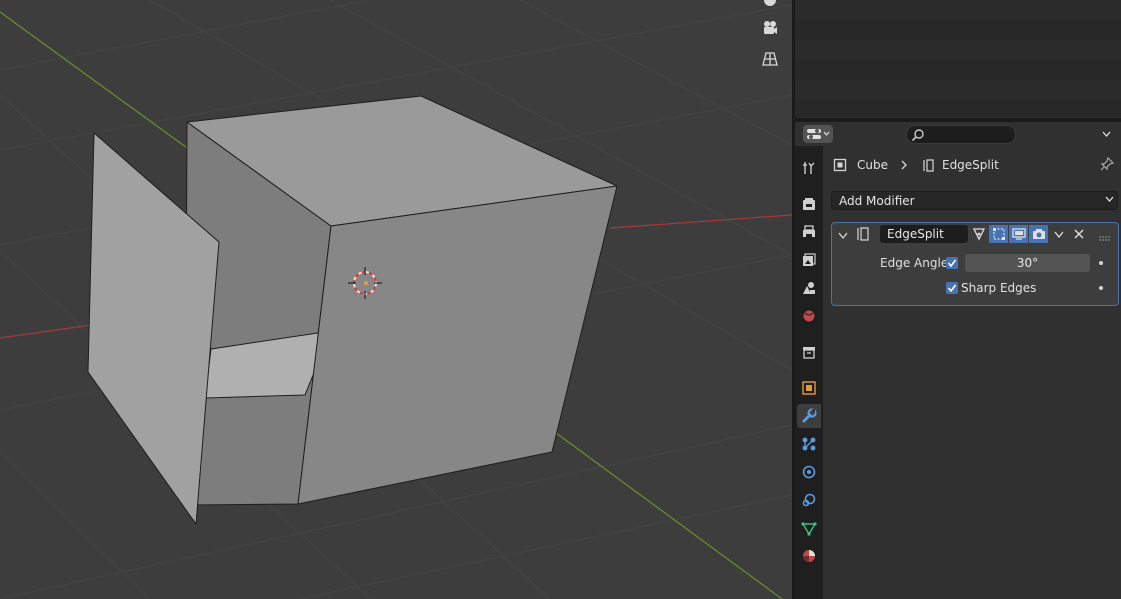 The height and width of the screenshot is (599, 1121). I want to click on search-input, so click(961, 134).